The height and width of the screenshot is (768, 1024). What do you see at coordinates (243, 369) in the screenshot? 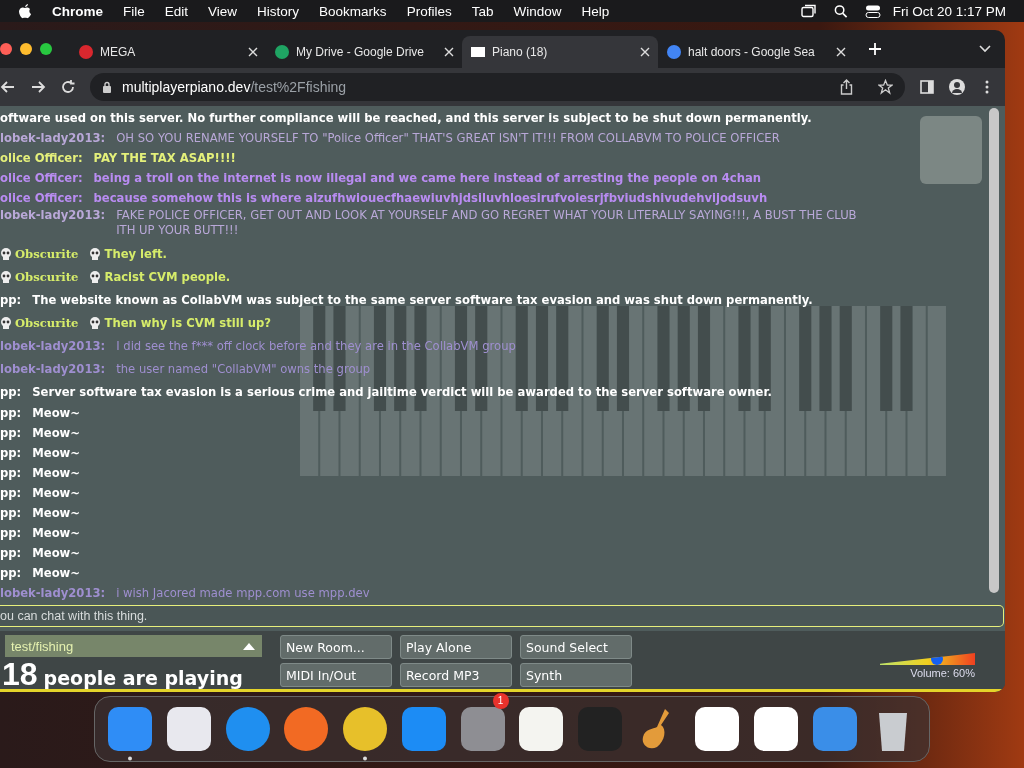
I see `chat-message: the user named "CollabVM" owns the group` at bounding box center [243, 369].